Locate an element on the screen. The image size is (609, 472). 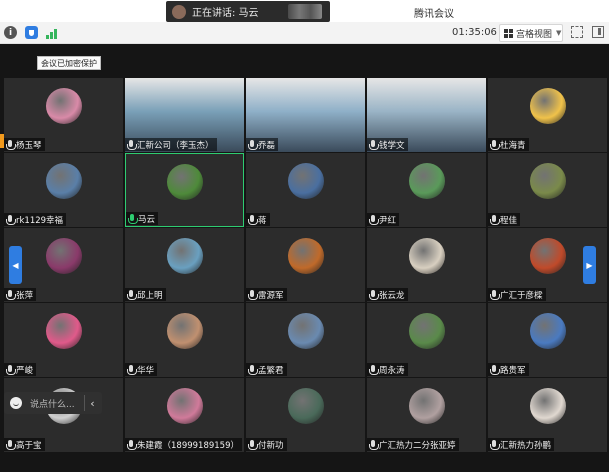
participant-namebar: 钱学文 is located at coordinates (387, 144).